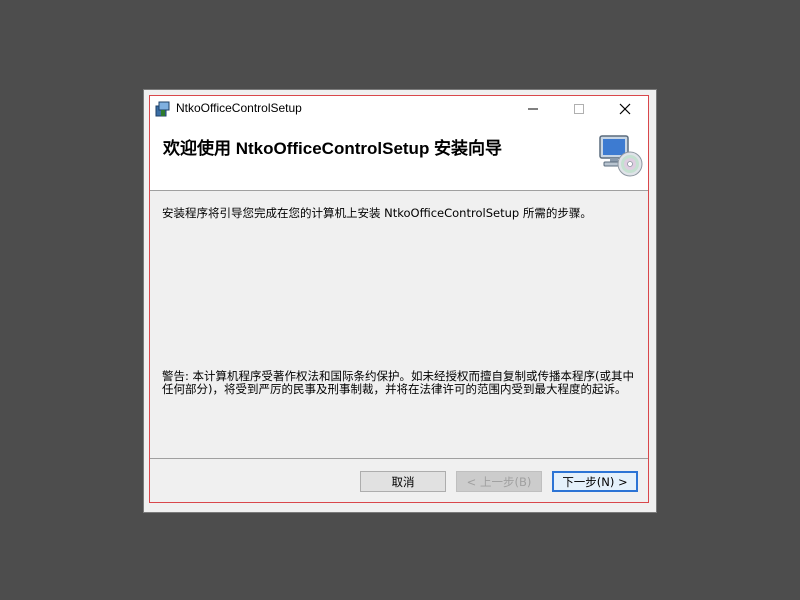  Describe the element at coordinates (239, 108) in the screenshot. I see `window-title: NtkoOfficeControlSetup` at that location.